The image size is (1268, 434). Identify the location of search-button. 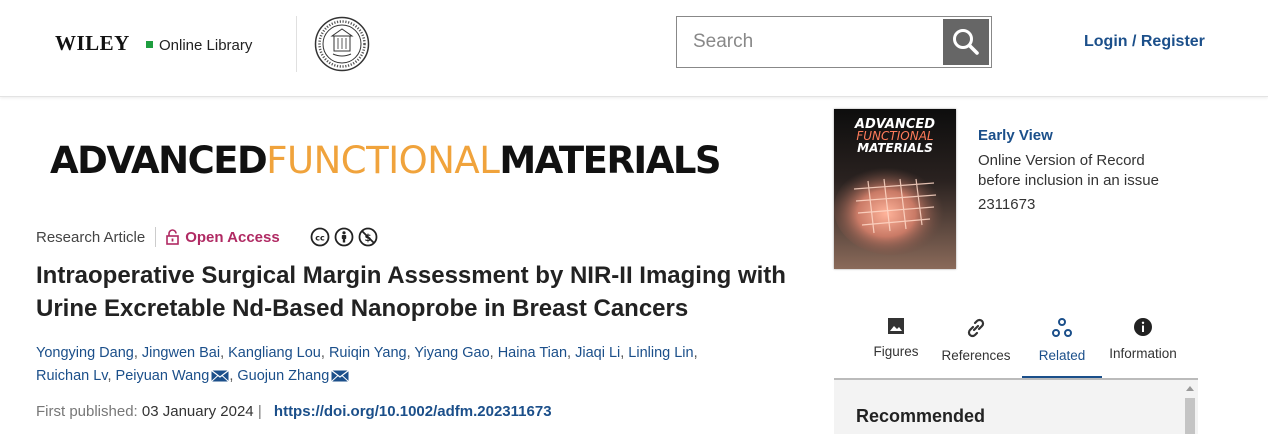
(966, 42).